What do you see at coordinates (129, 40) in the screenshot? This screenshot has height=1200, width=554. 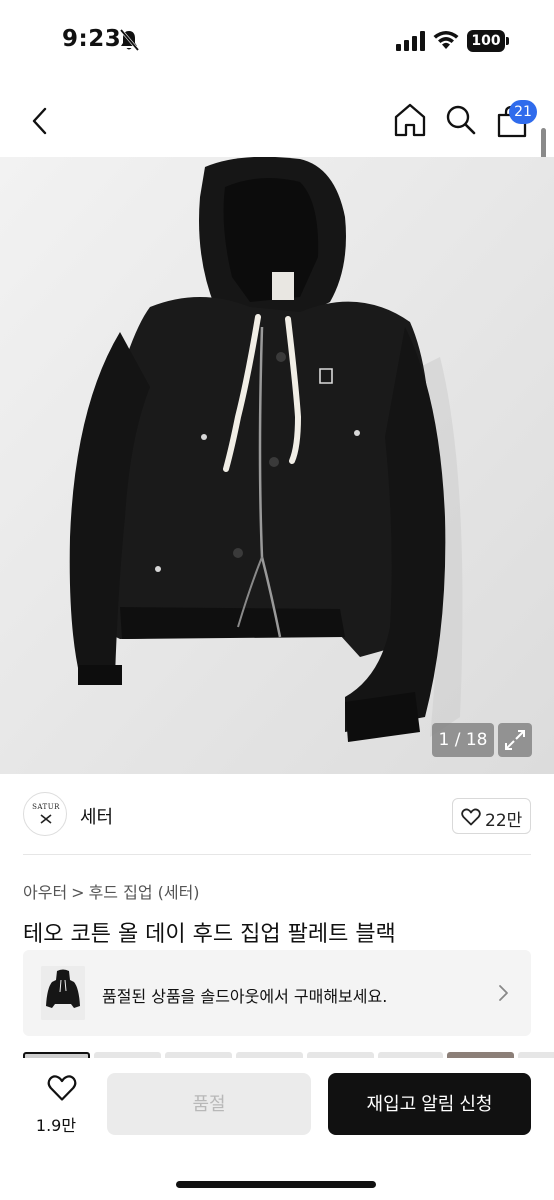 I see `bell-muted-icon` at bounding box center [129, 40].